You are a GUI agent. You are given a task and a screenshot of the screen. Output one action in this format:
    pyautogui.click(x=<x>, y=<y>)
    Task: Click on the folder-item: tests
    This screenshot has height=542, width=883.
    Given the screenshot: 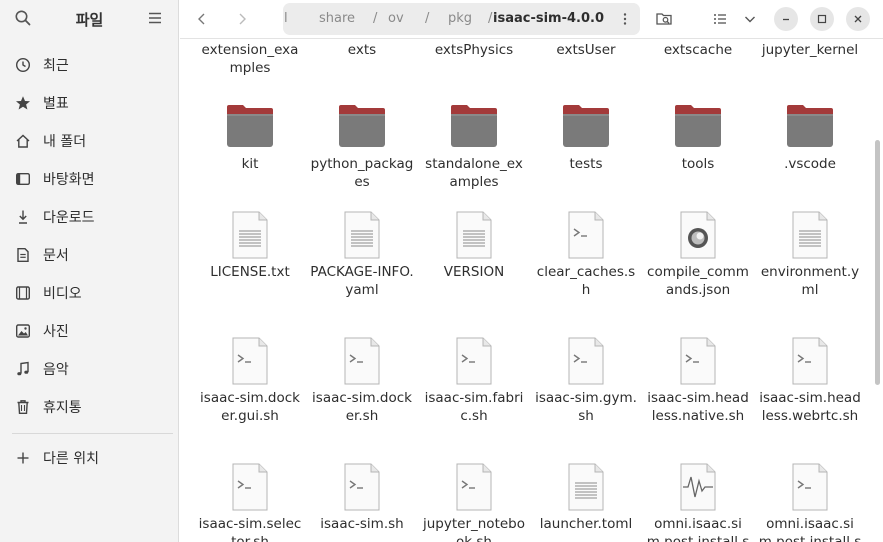 What is the action you would take?
    pyautogui.click(x=586, y=138)
    